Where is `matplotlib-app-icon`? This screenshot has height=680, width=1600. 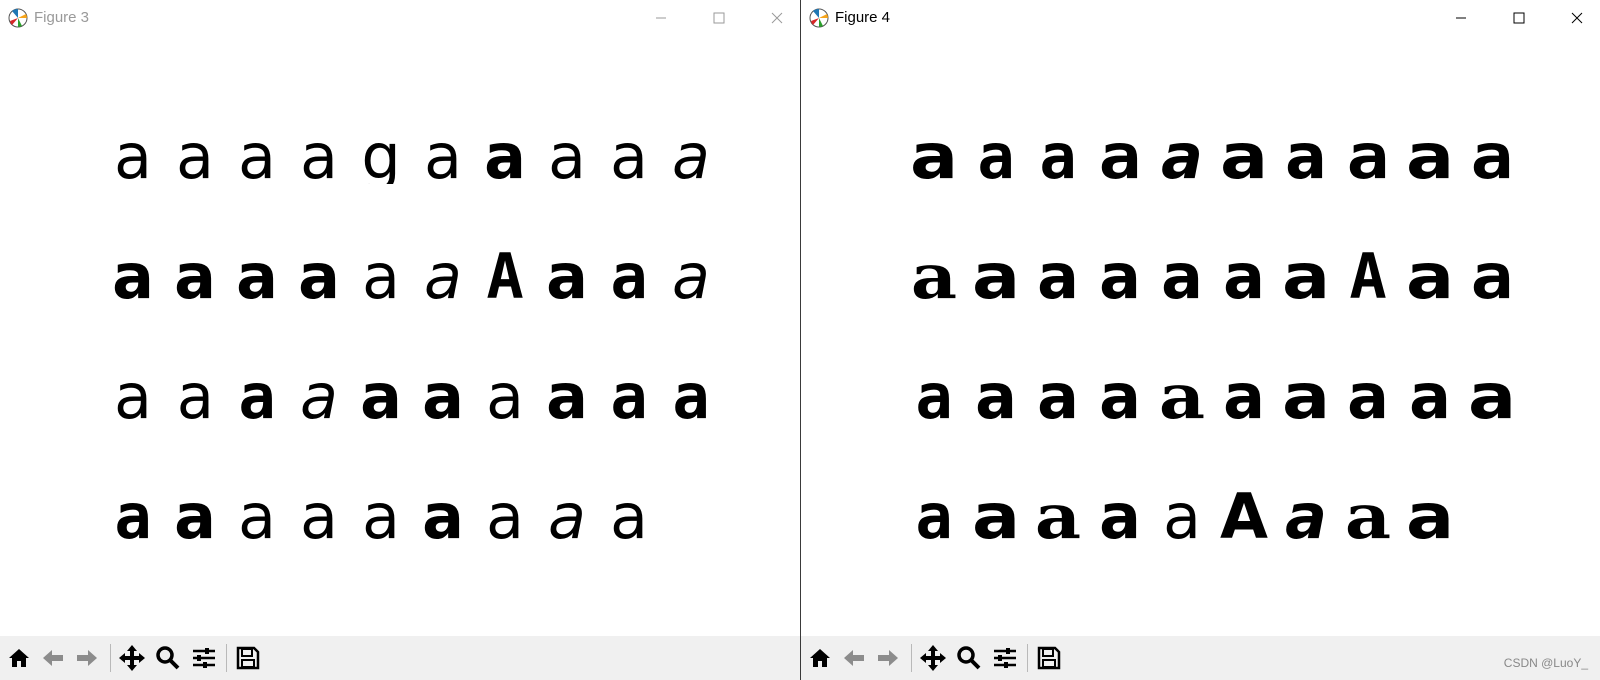 matplotlib-app-icon is located at coordinates (18, 18).